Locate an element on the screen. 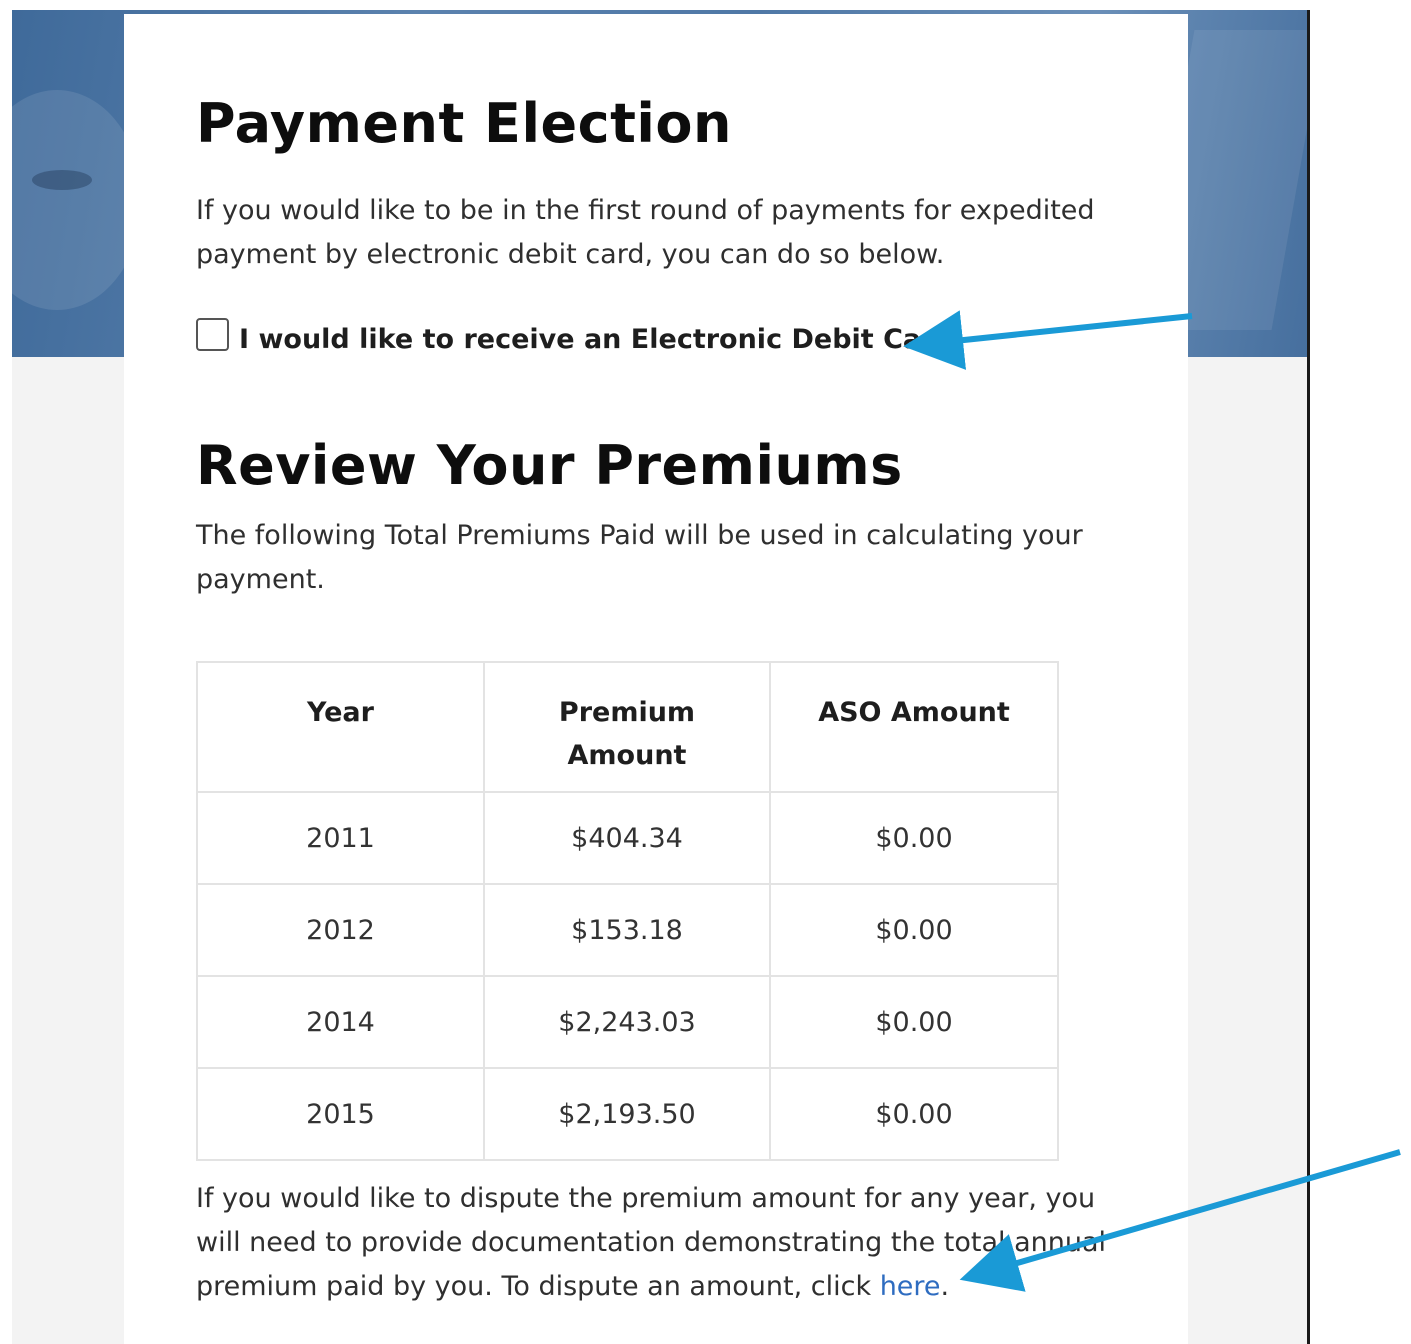  annotation-arrow-link is located at coordinates (1180, 1220).